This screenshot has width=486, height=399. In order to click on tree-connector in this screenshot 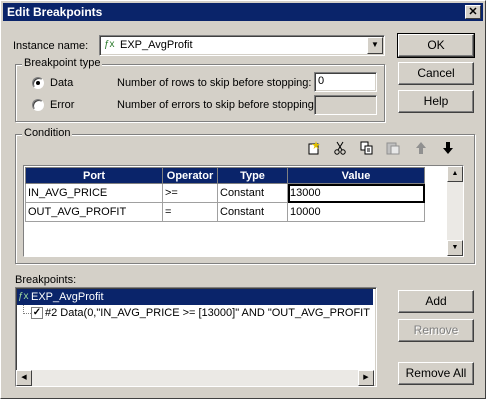, I will do `click(27, 313)`.